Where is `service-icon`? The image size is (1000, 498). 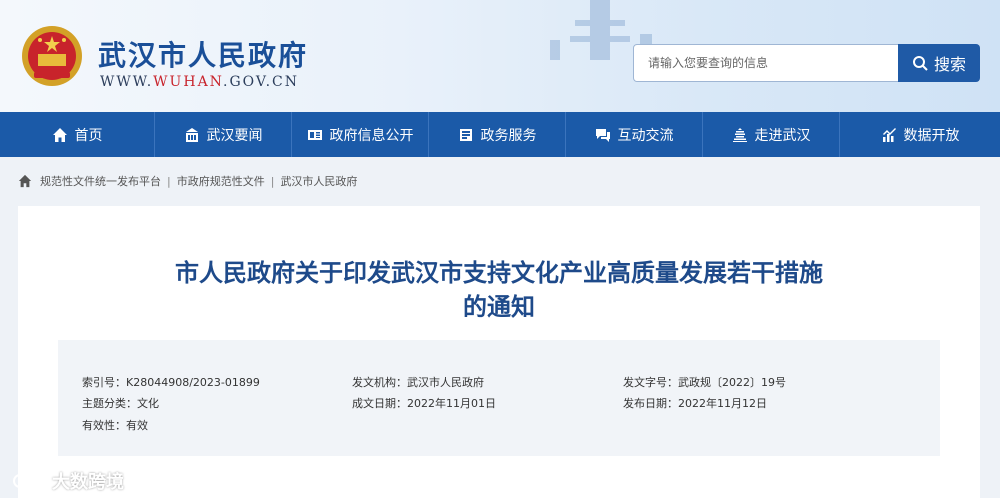
service-icon is located at coordinates (465, 134).